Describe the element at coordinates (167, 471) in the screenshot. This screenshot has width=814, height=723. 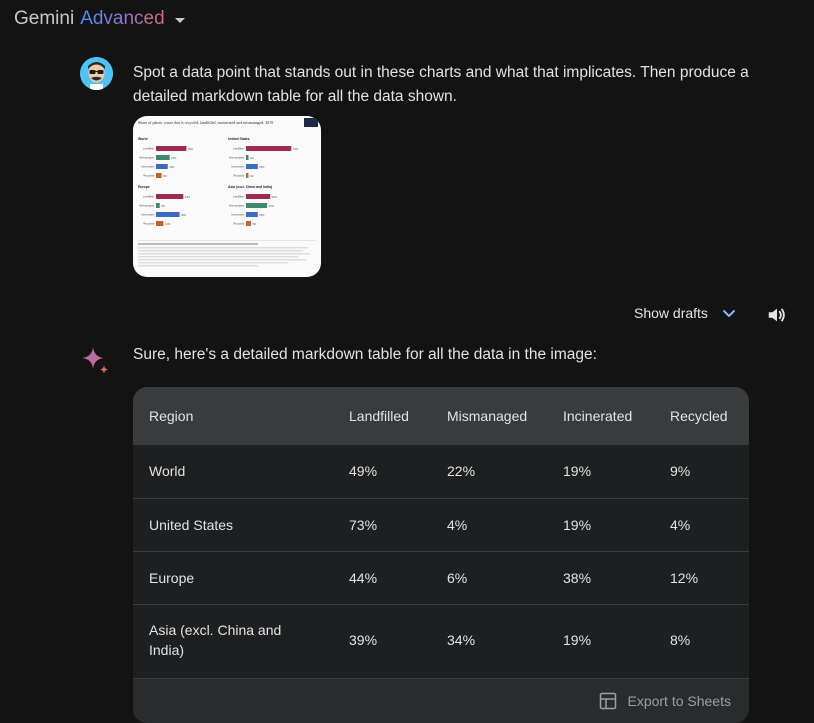
I see `table-cell: World` at that location.